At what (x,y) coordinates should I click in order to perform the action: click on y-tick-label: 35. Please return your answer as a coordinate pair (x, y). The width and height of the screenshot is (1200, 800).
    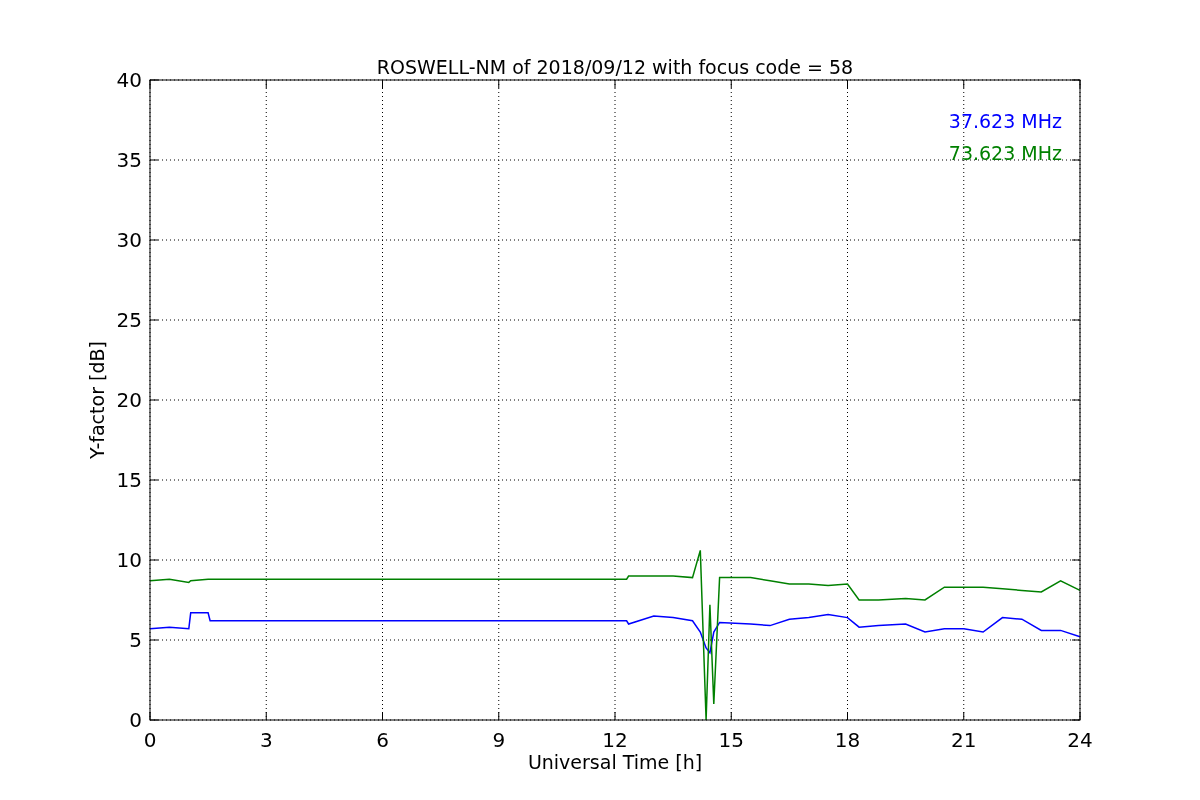
    Looking at the image, I should click on (129, 160).